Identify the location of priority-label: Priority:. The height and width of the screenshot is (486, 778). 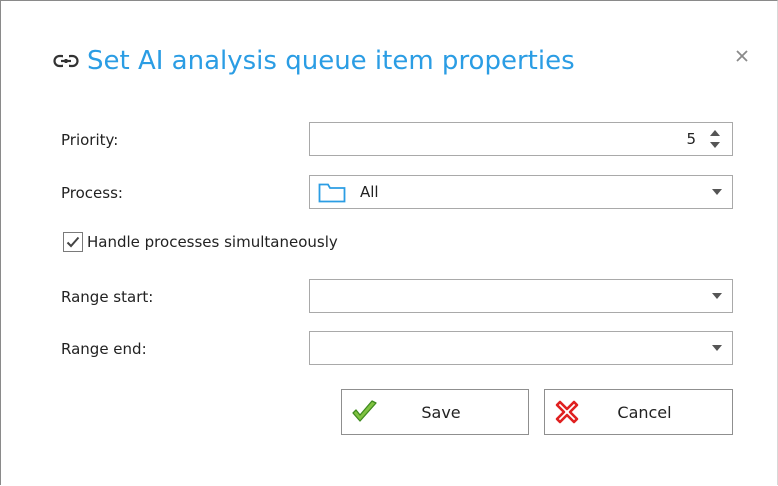
(90, 140).